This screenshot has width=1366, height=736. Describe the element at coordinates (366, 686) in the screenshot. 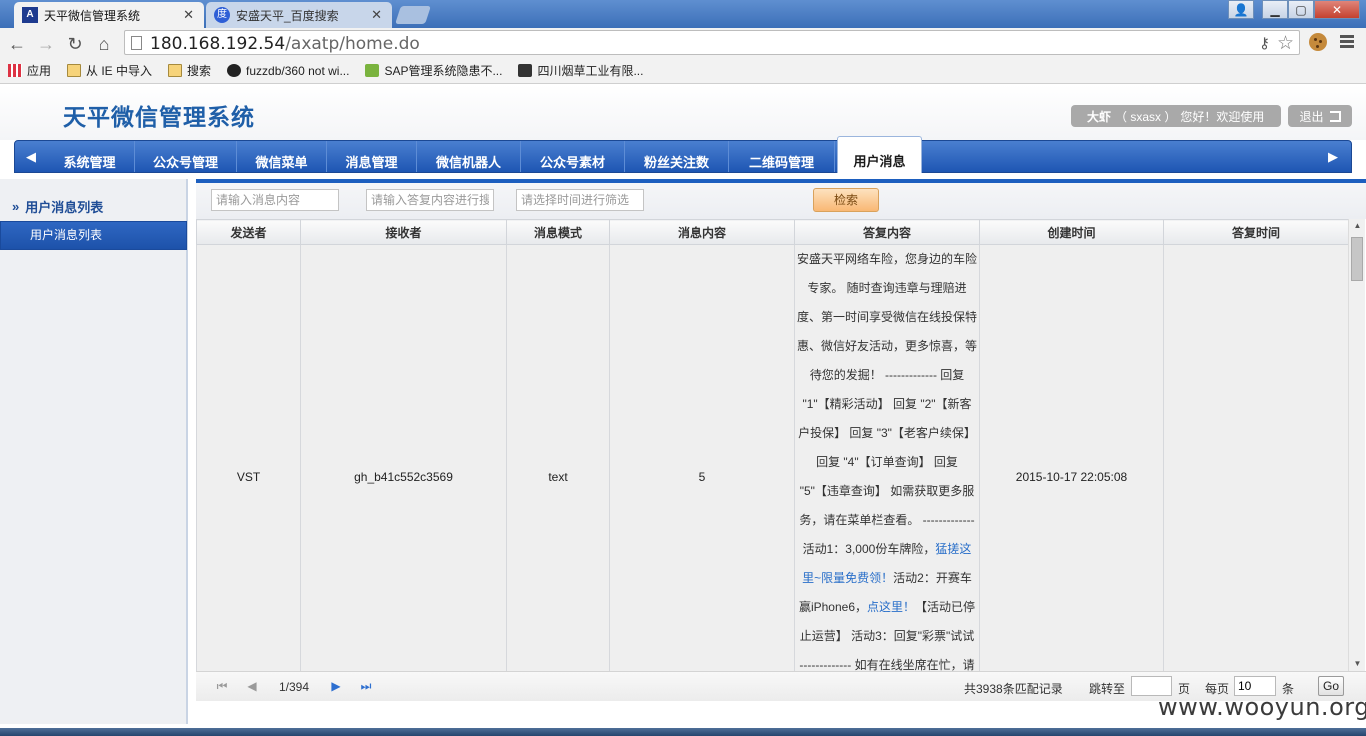

I see `last-page-icon: ⏭` at that location.